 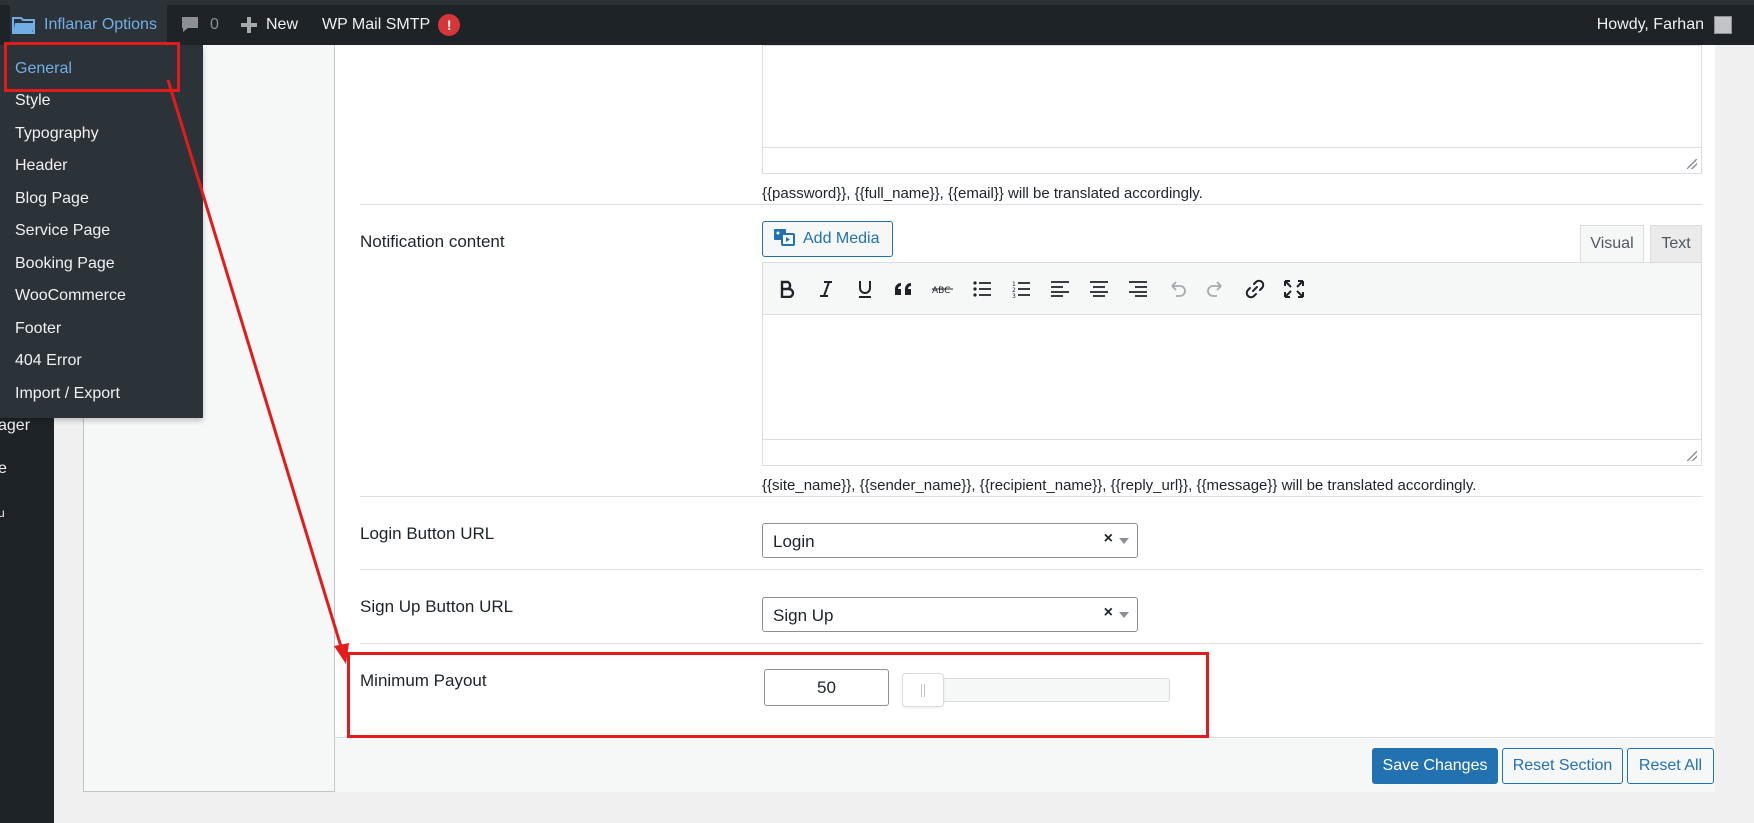 I want to click on add-media-label: Add Media, so click(x=841, y=238).